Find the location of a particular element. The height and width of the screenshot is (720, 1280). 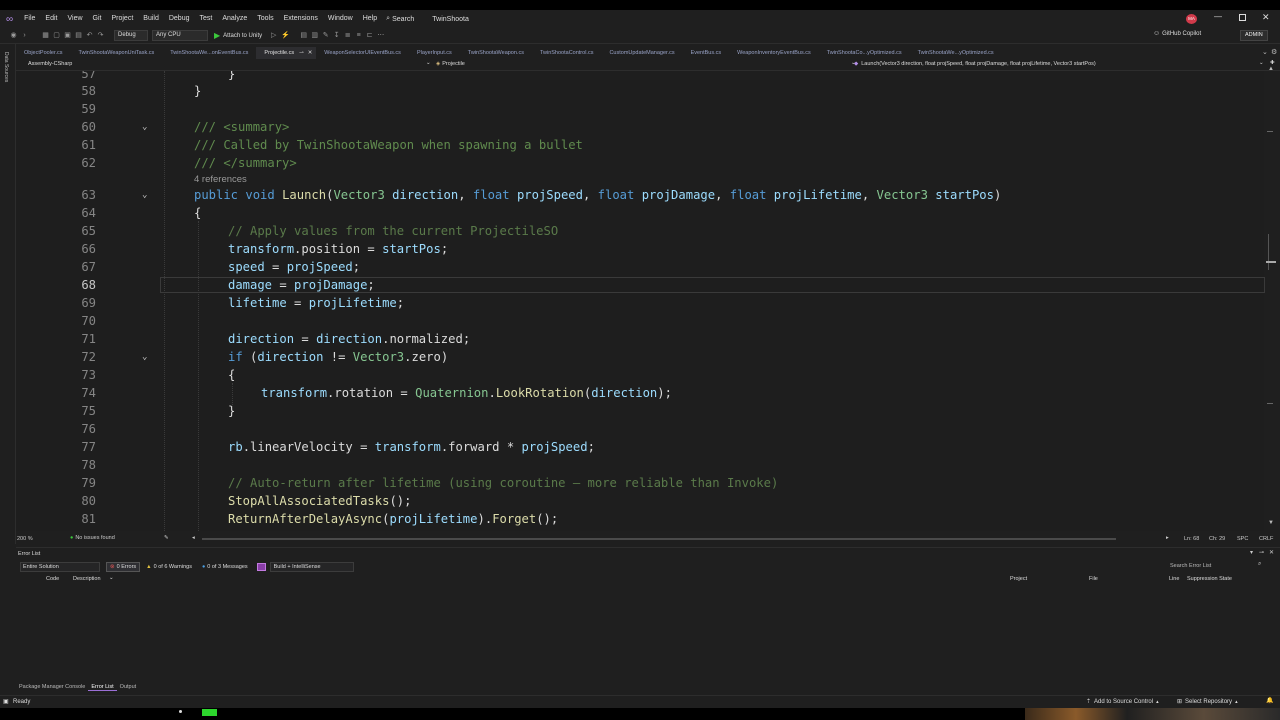

attach-to-unity-button: Attach to Unity is located at coordinates (242, 36).